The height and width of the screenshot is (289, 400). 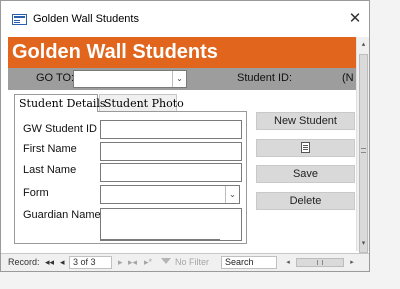 What do you see at coordinates (62, 262) in the screenshot?
I see `previous-record-icon: ◂` at bounding box center [62, 262].